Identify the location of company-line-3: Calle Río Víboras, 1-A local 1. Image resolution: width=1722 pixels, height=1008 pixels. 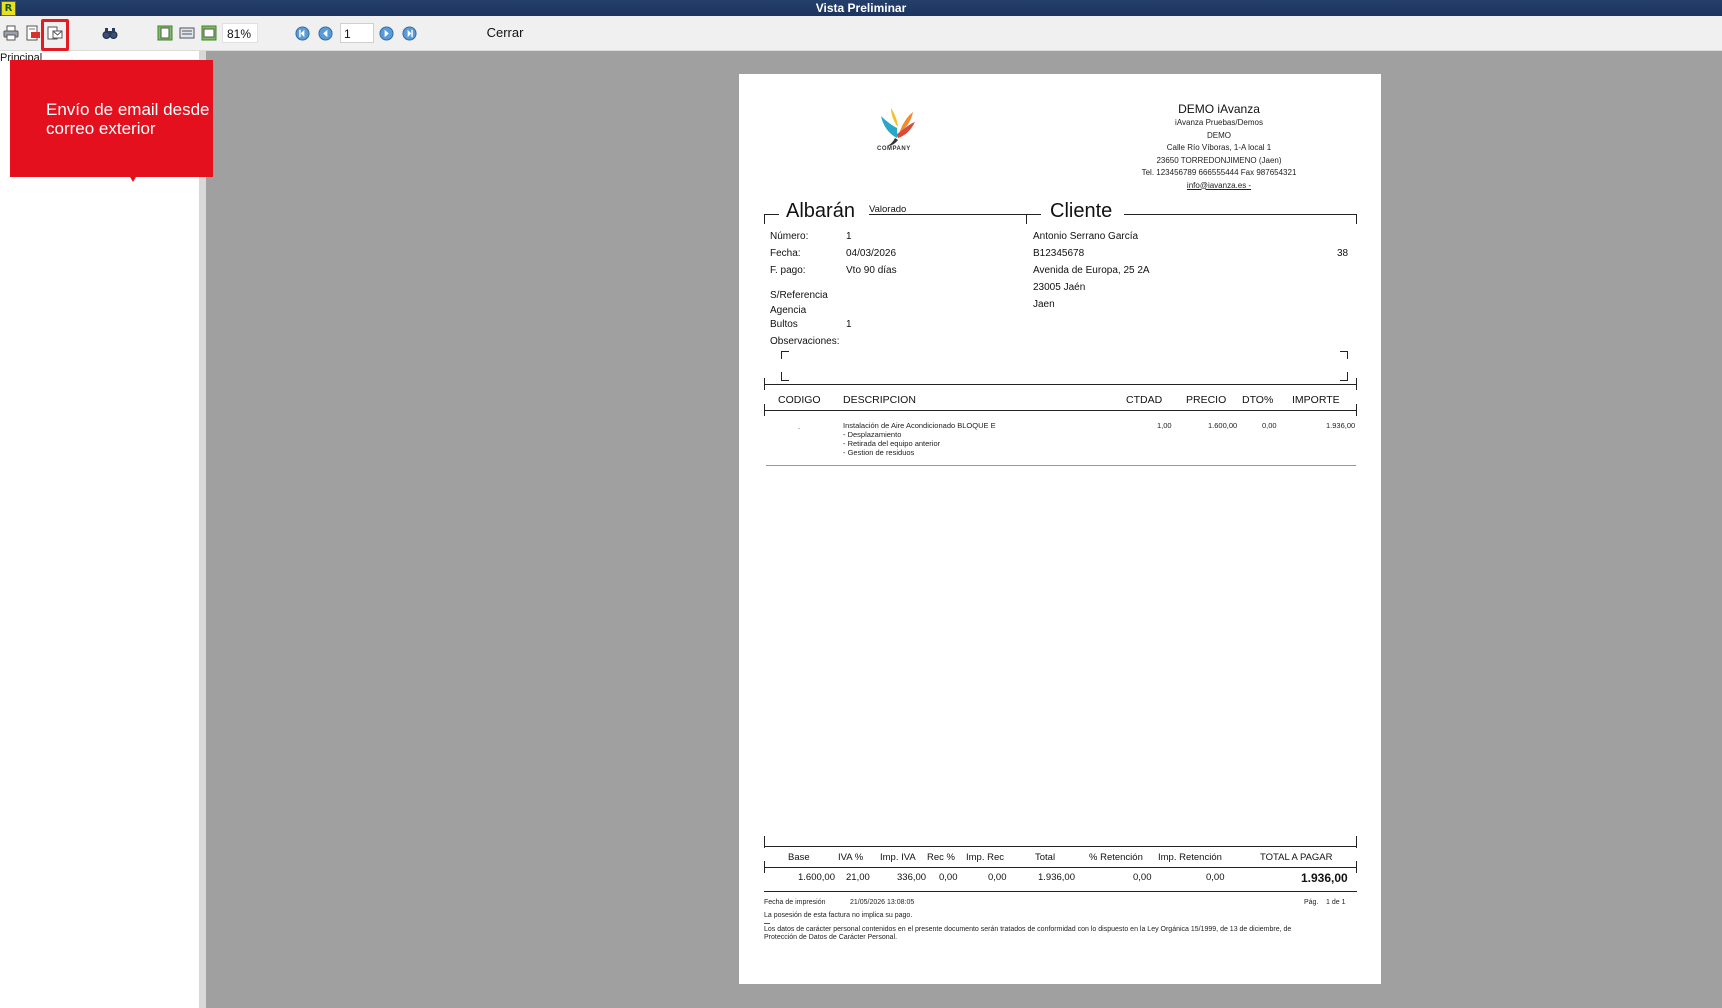
(1219, 147).